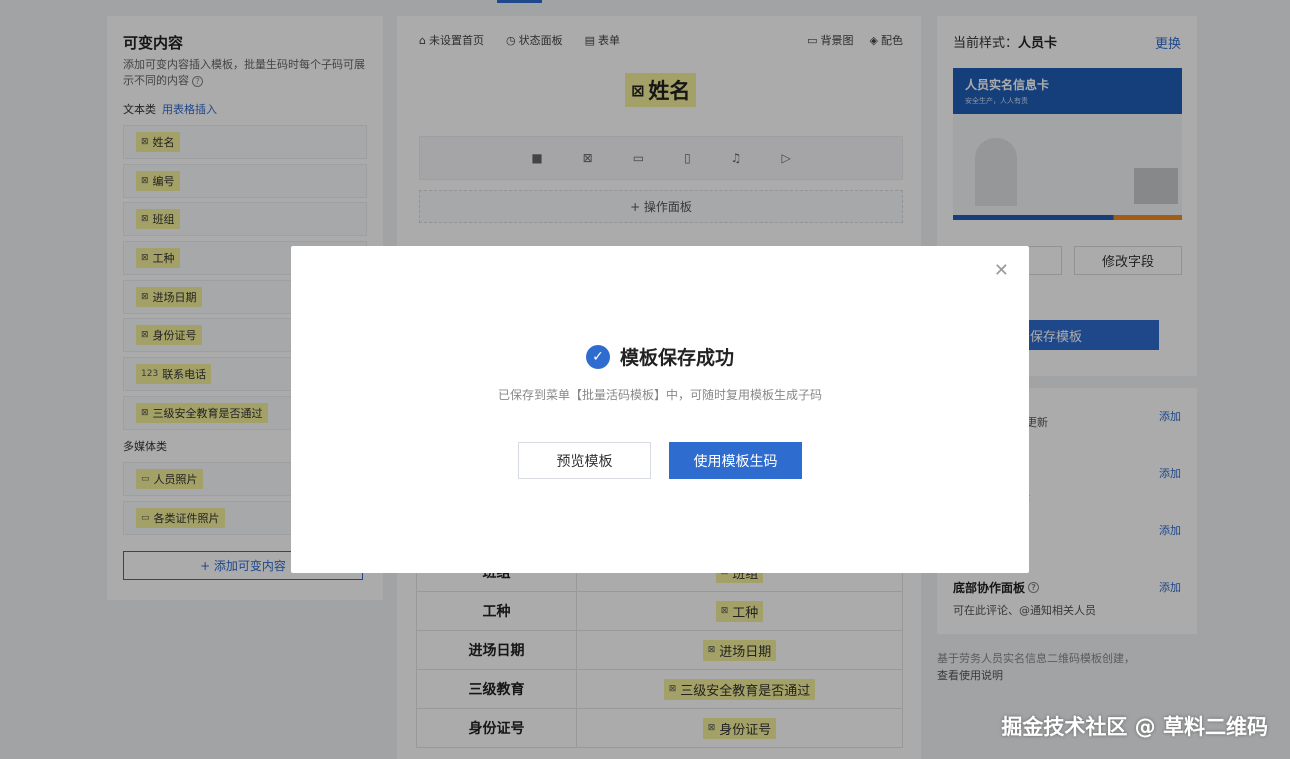 This screenshot has height=759, width=1290. I want to click on check-circle-icon: ✓, so click(597, 356).